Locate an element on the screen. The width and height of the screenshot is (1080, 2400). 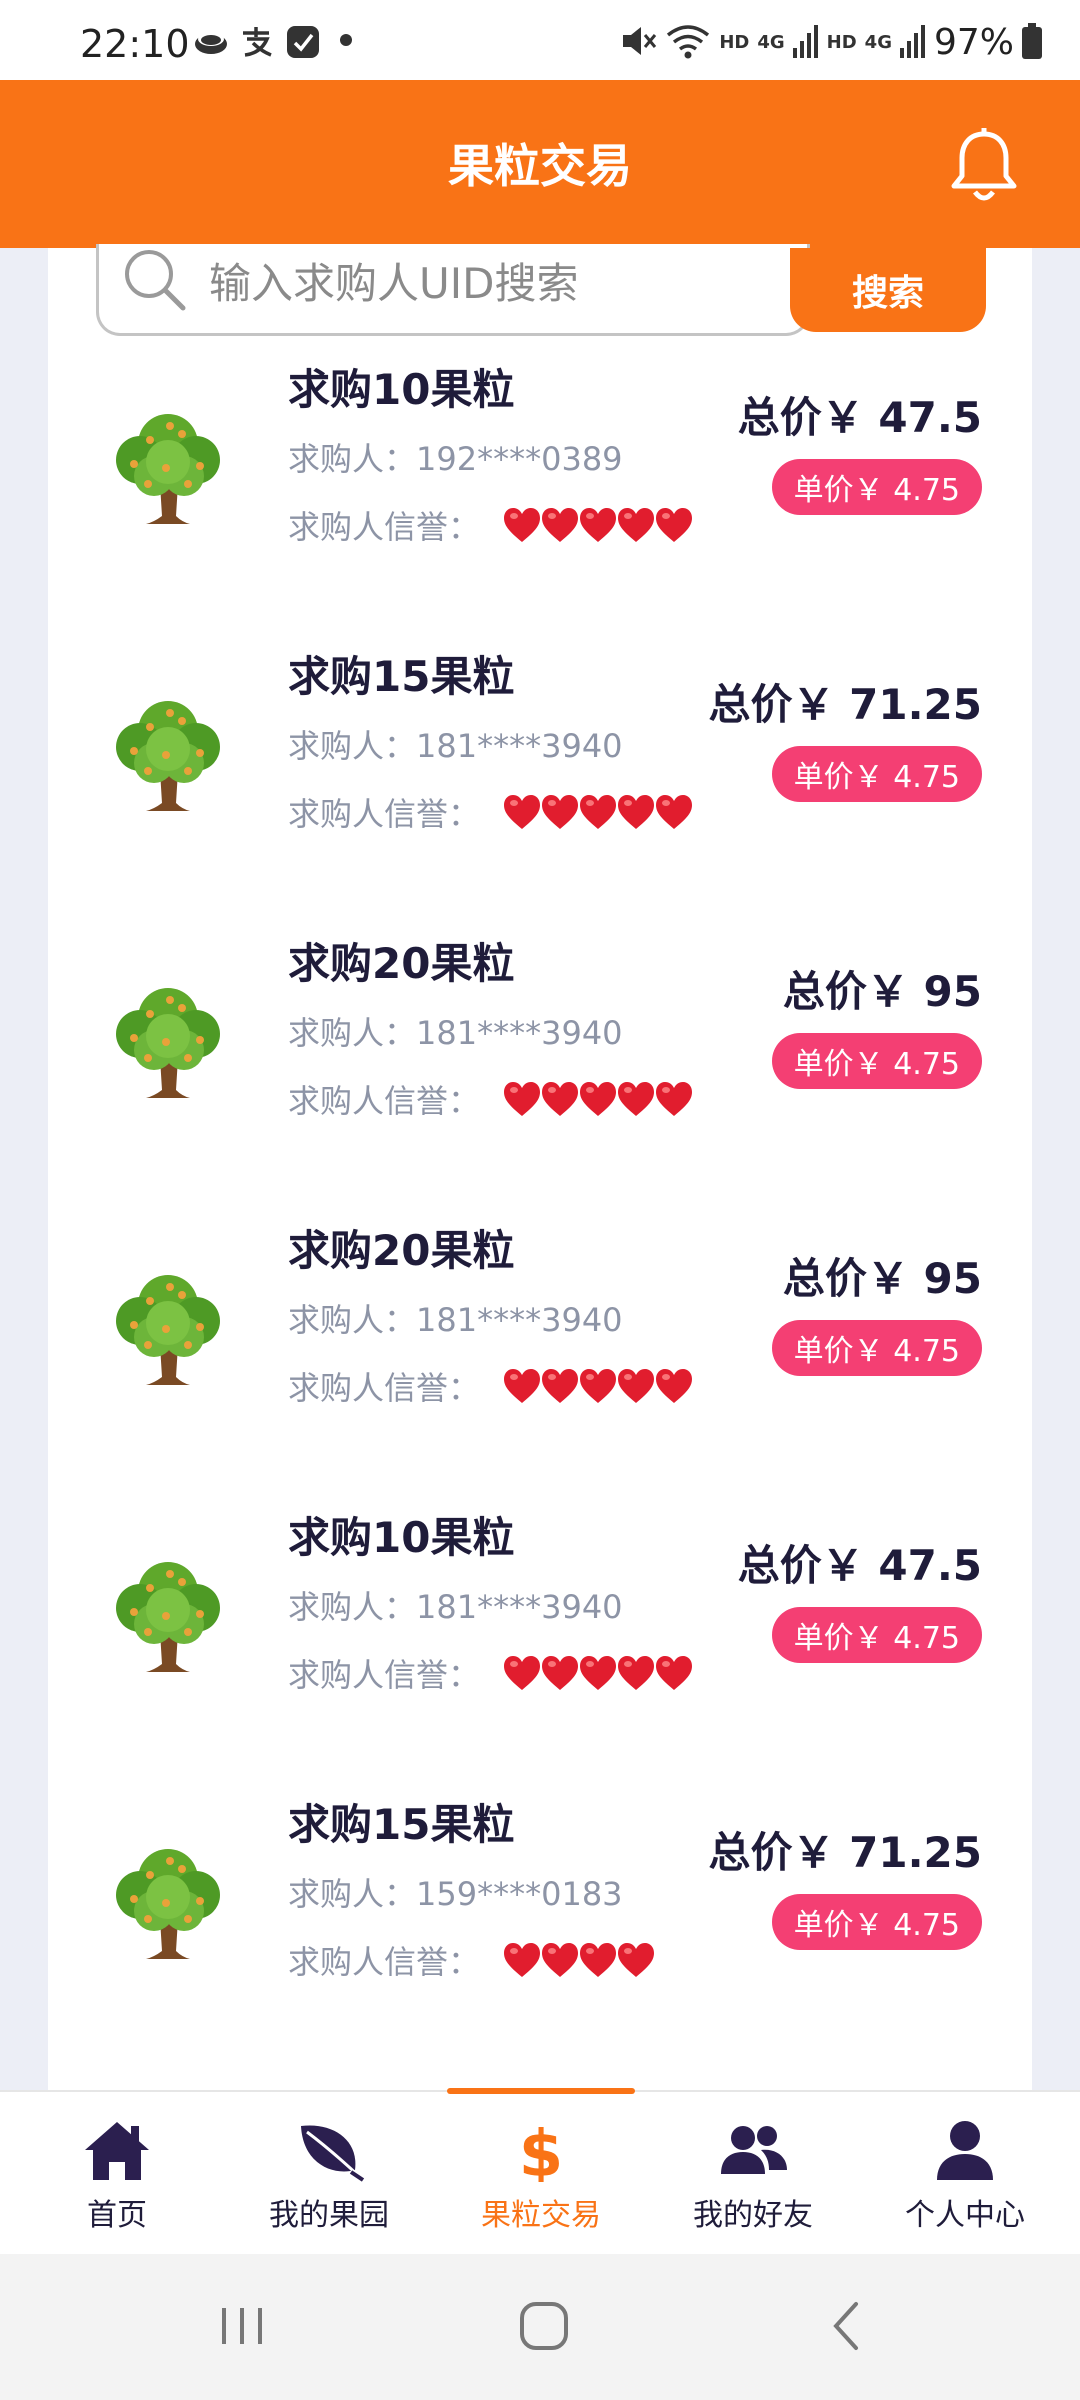
status-indicators: HD 4G HD 4G 97% is located at coordinates (830, 42).